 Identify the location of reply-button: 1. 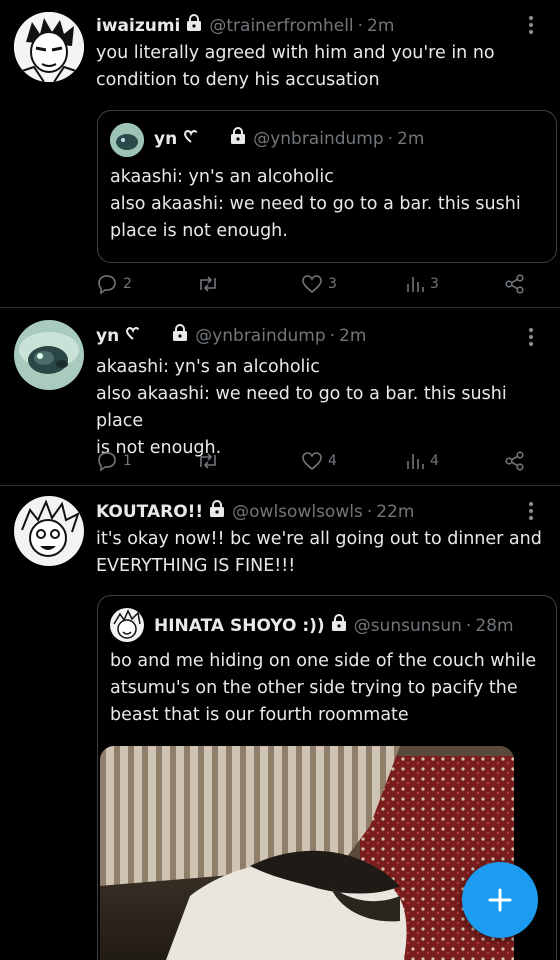
(114, 461).